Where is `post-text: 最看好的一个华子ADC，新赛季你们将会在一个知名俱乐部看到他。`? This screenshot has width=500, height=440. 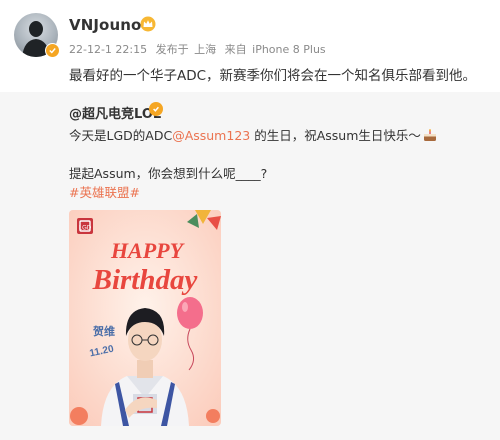
post-text: 最看好的一个华子ADC，新赛季你们将会在一个知名俱乐部看到他。 is located at coordinates (273, 76).